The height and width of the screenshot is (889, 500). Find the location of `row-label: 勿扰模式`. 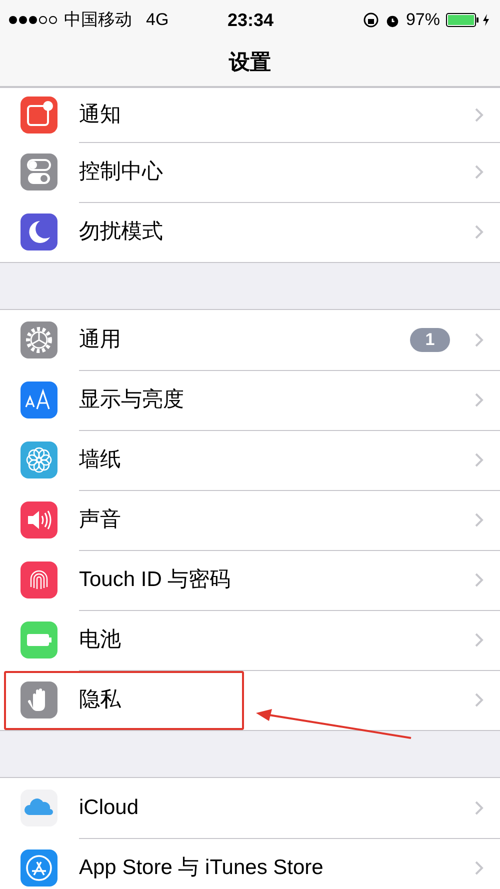

row-label: 勿扰模式 is located at coordinates (121, 232).